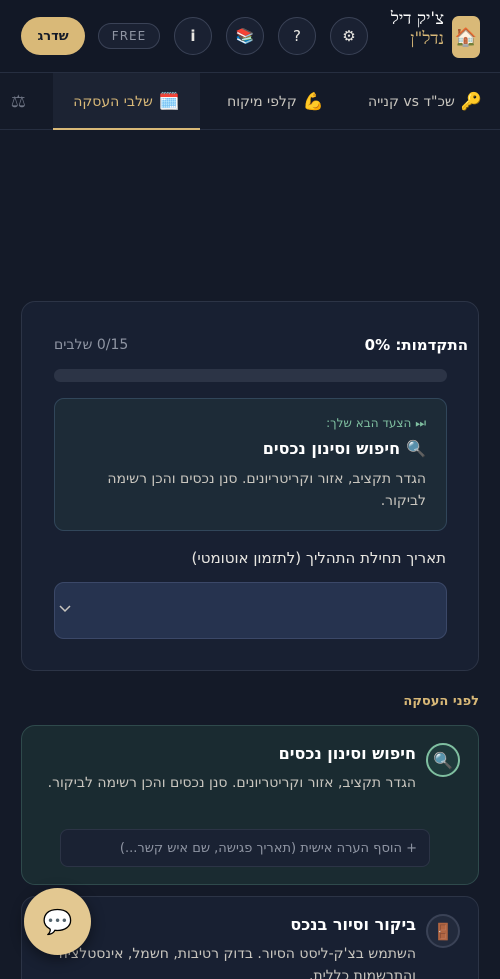 This screenshot has width=500, height=979. I want to click on tab-bargaining-cards: 💪 קלפי מיקוח, so click(275, 101).